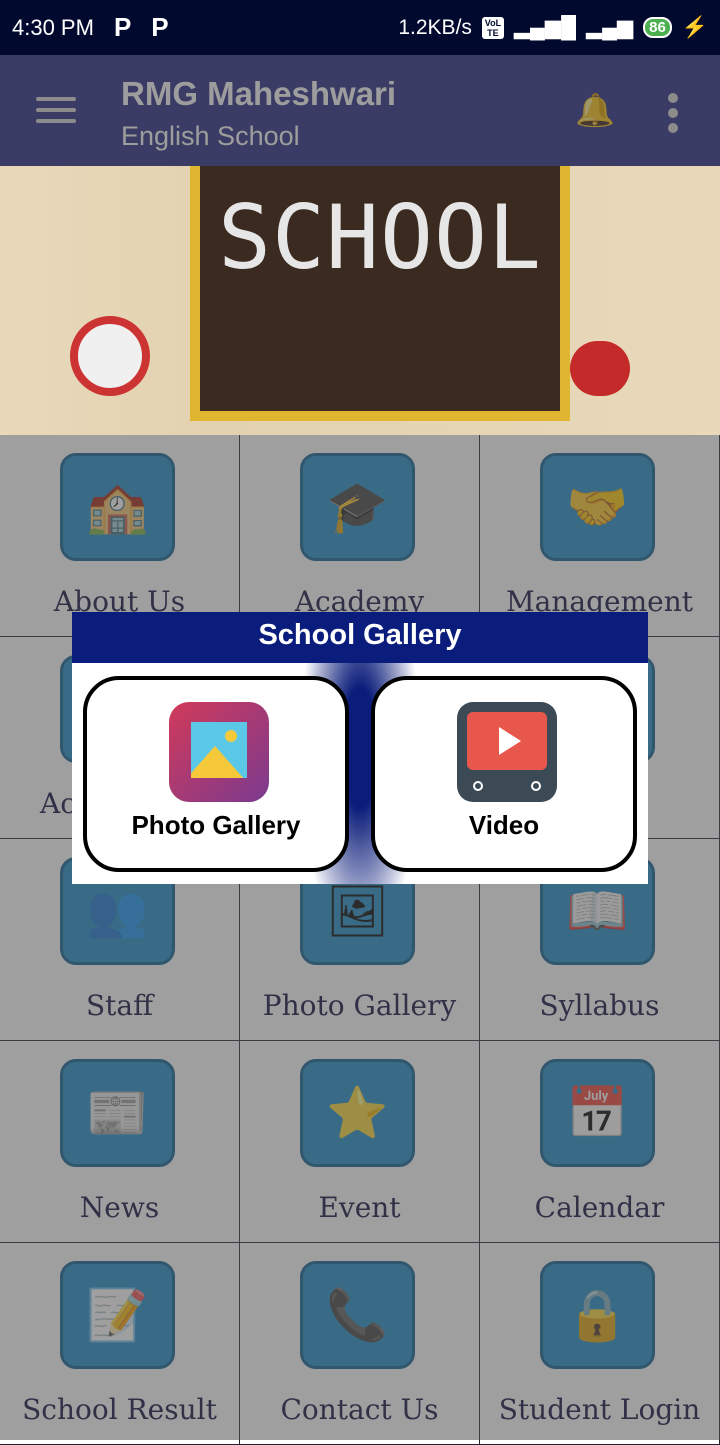 The image size is (720, 1445). Describe the element at coordinates (609, 27) in the screenshot. I see `signal-icon: ▂▄▆` at that location.